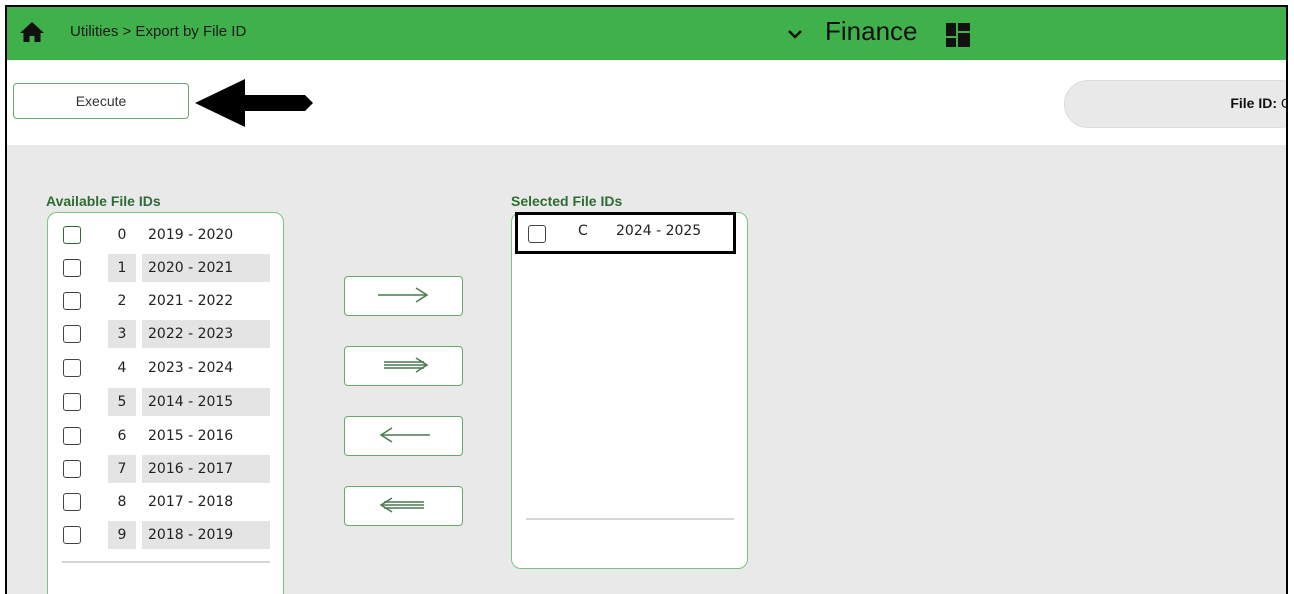 This screenshot has height=594, width=1294. I want to click on year-range-cell: 2024 - 2025, so click(659, 231).